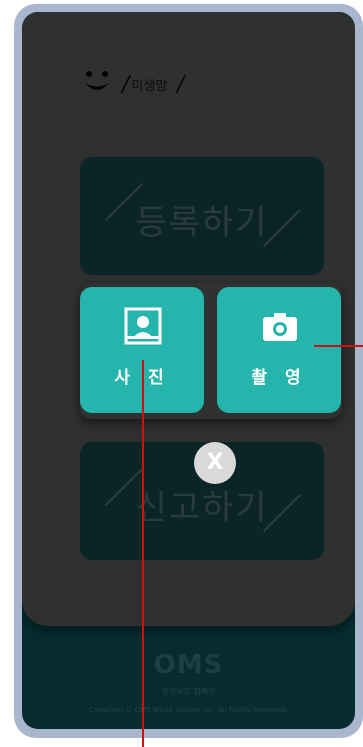 Image resolution: width=363 pixels, height=747 pixels. I want to click on app-logo: / 미생맘 /, so click(133, 84).